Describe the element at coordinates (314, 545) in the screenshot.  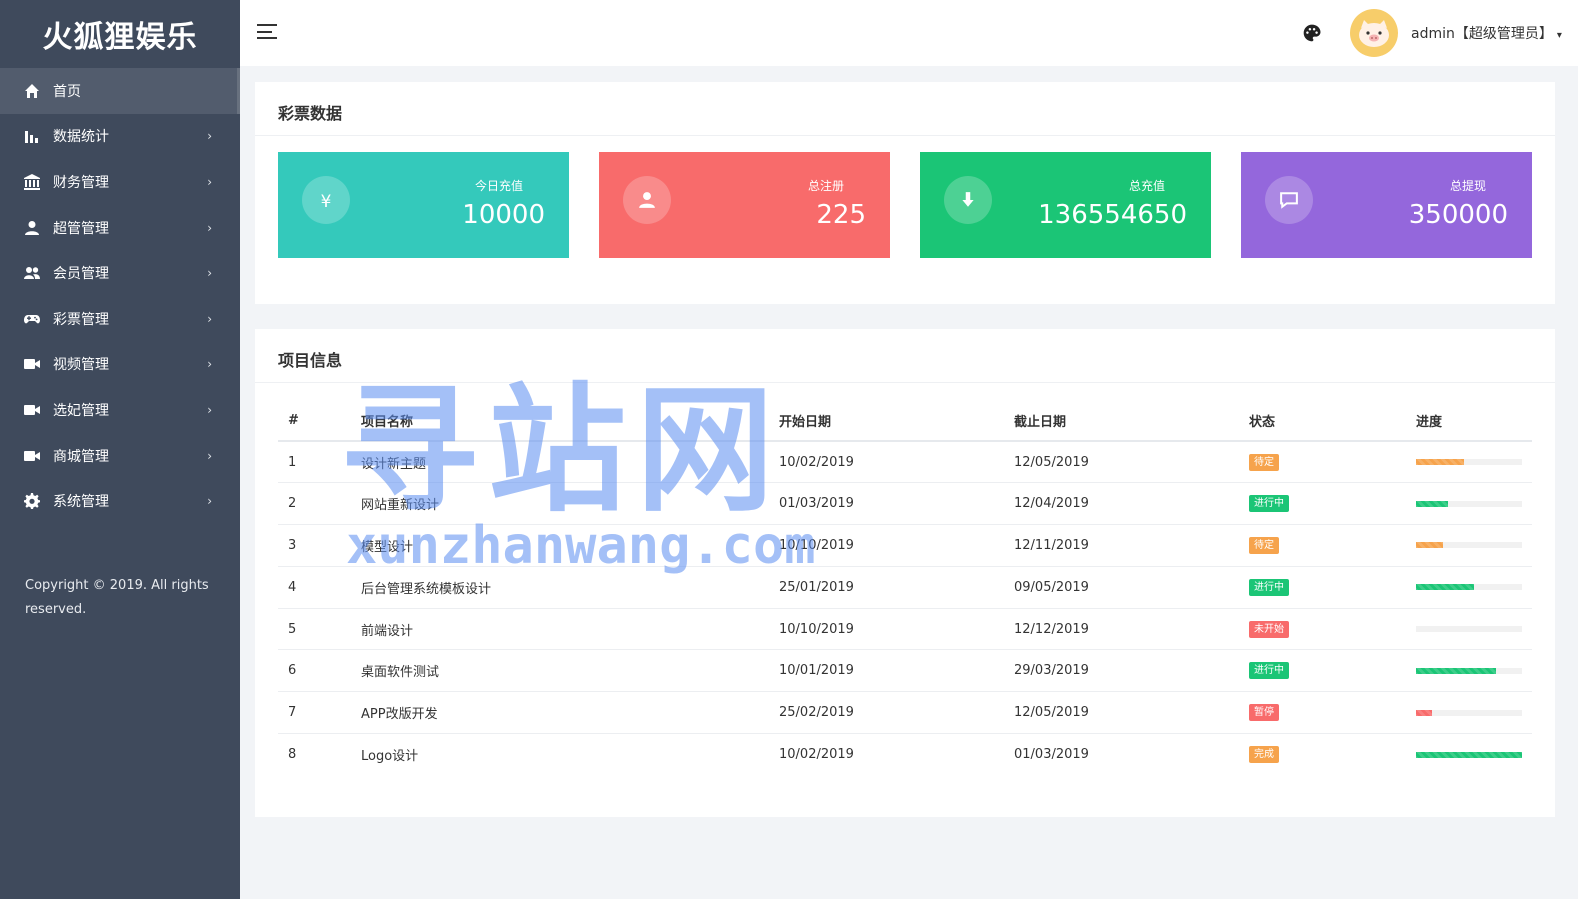
I see `row-number: 3` at that location.